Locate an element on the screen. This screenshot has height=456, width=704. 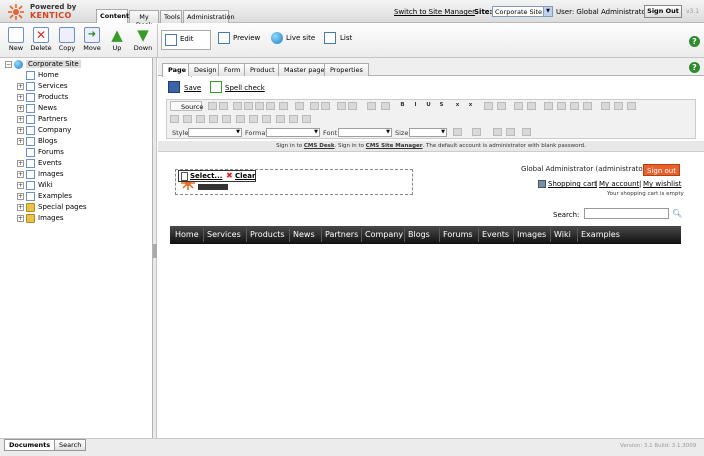
style-select: ▼ is located at coordinates (215, 132).